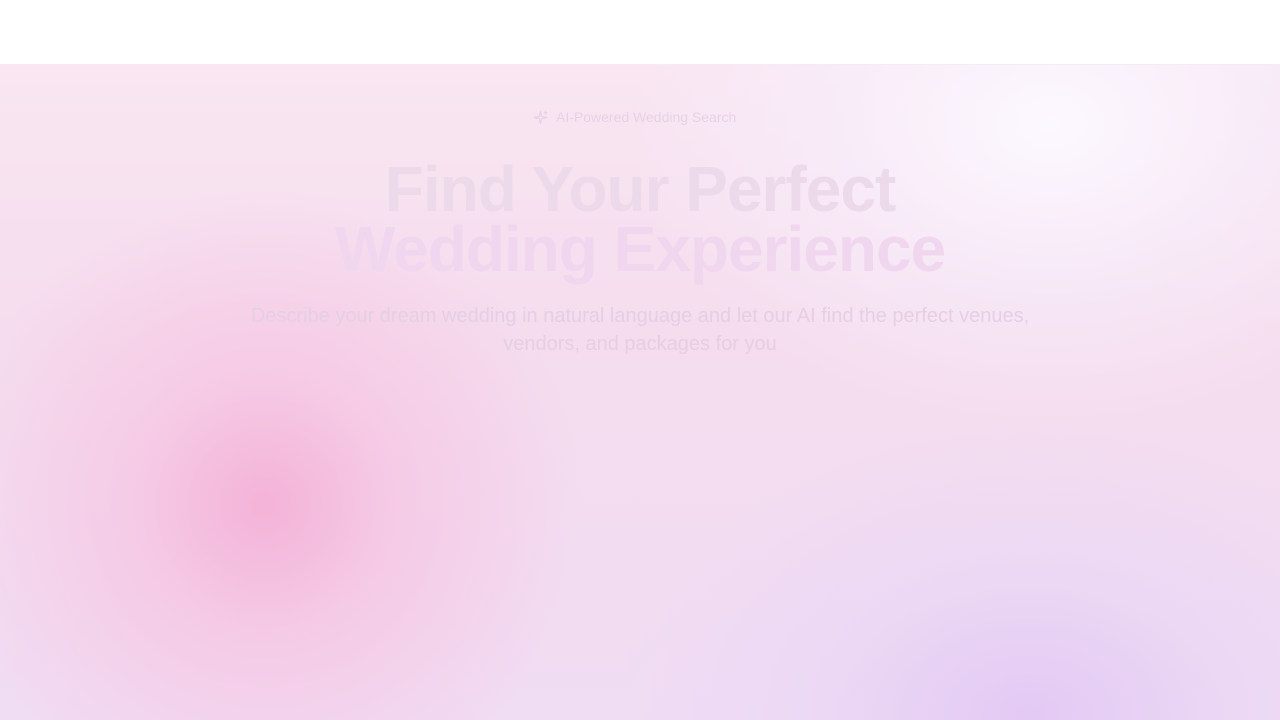  Describe the element at coordinates (646, 117) in the screenshot. I see `badge-label: AI-Powered Wedding Search` at that location.